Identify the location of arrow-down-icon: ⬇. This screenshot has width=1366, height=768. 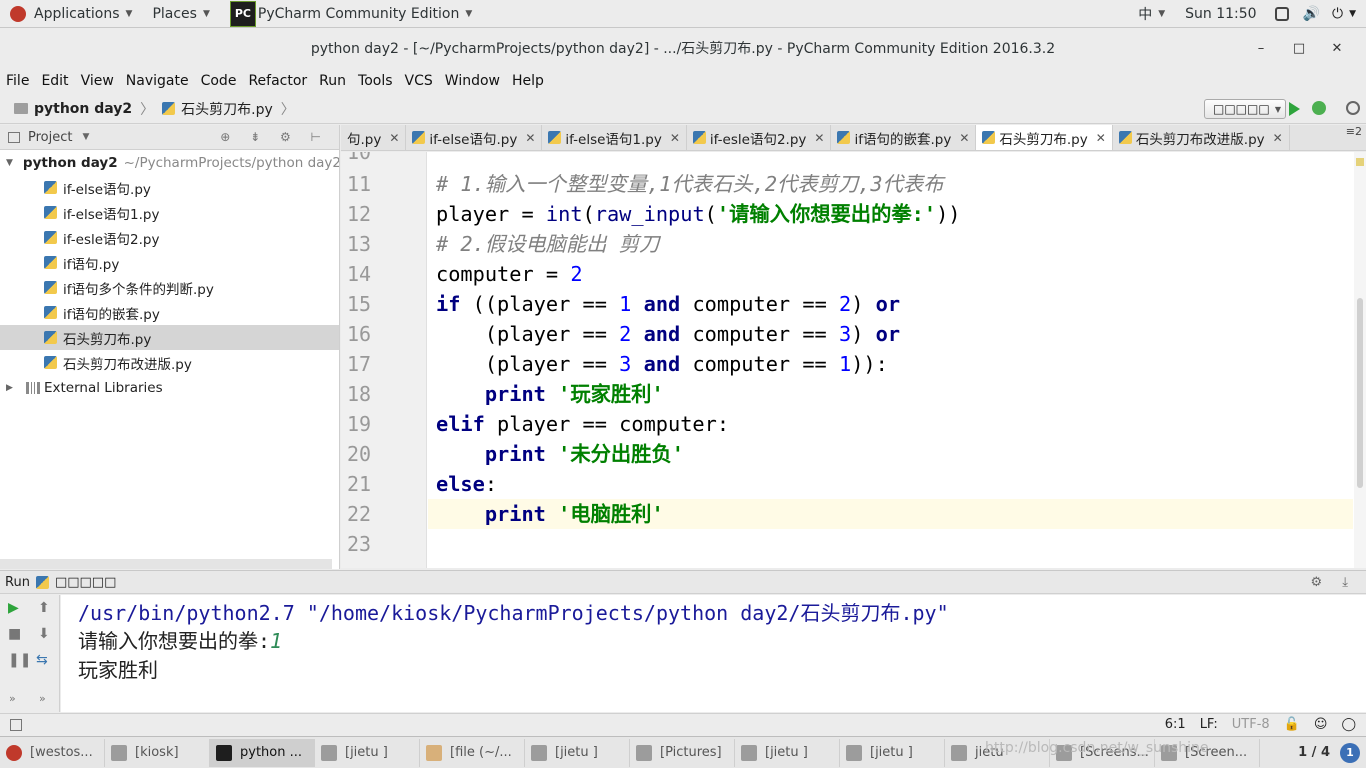
(44, 634).